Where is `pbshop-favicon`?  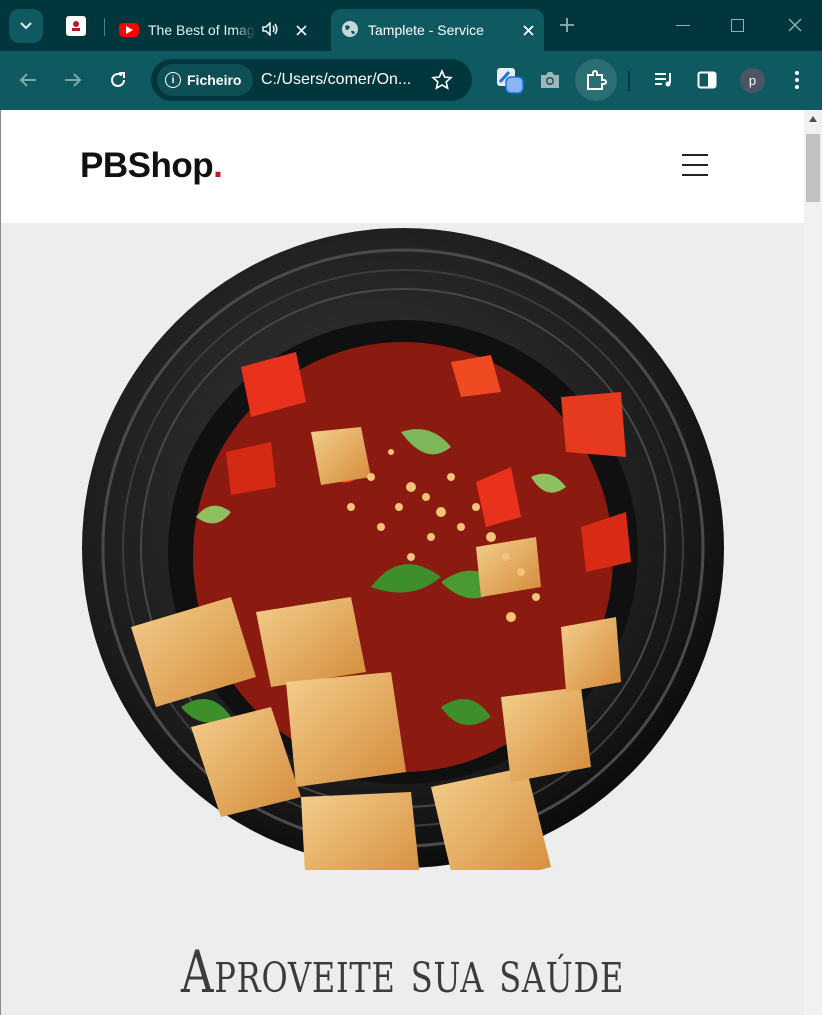
pbshop-favicon is located at coordinates (76, 26).